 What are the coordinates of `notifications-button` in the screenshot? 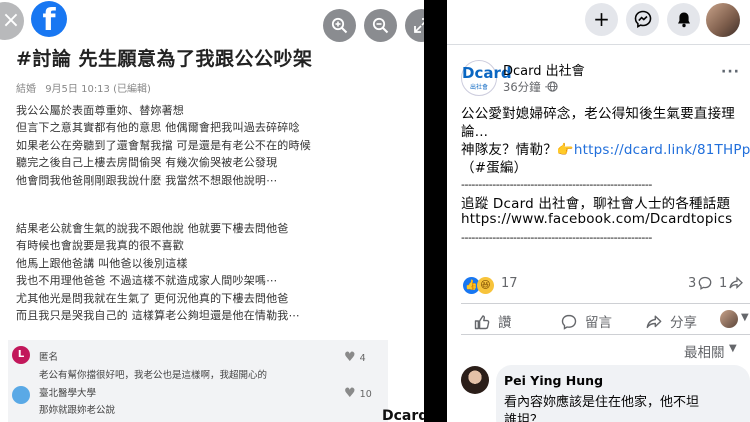 It's located at (683, 19).